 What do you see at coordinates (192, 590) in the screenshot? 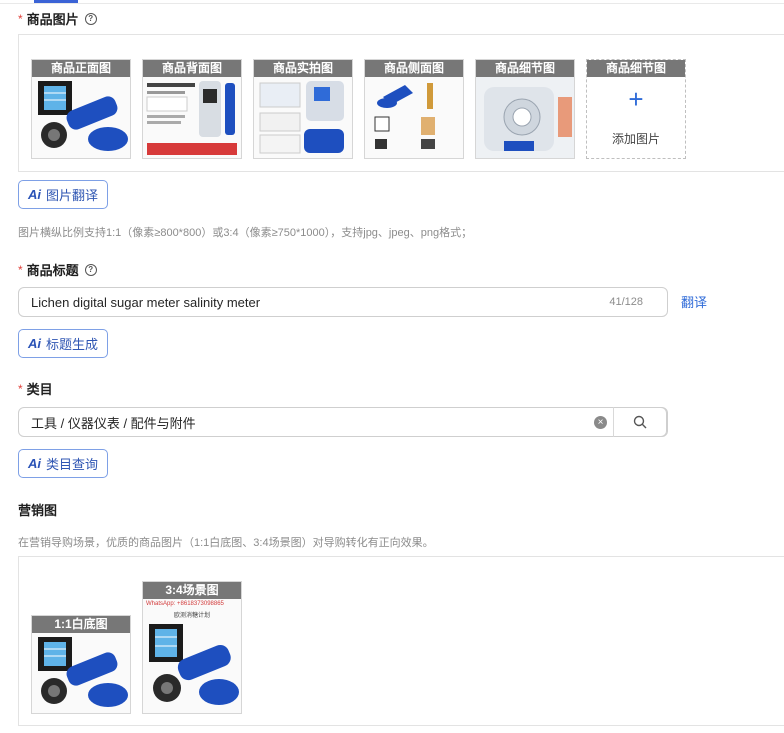
I see `tile-caption: 3:4场景图` at bounding box center [192, 590].